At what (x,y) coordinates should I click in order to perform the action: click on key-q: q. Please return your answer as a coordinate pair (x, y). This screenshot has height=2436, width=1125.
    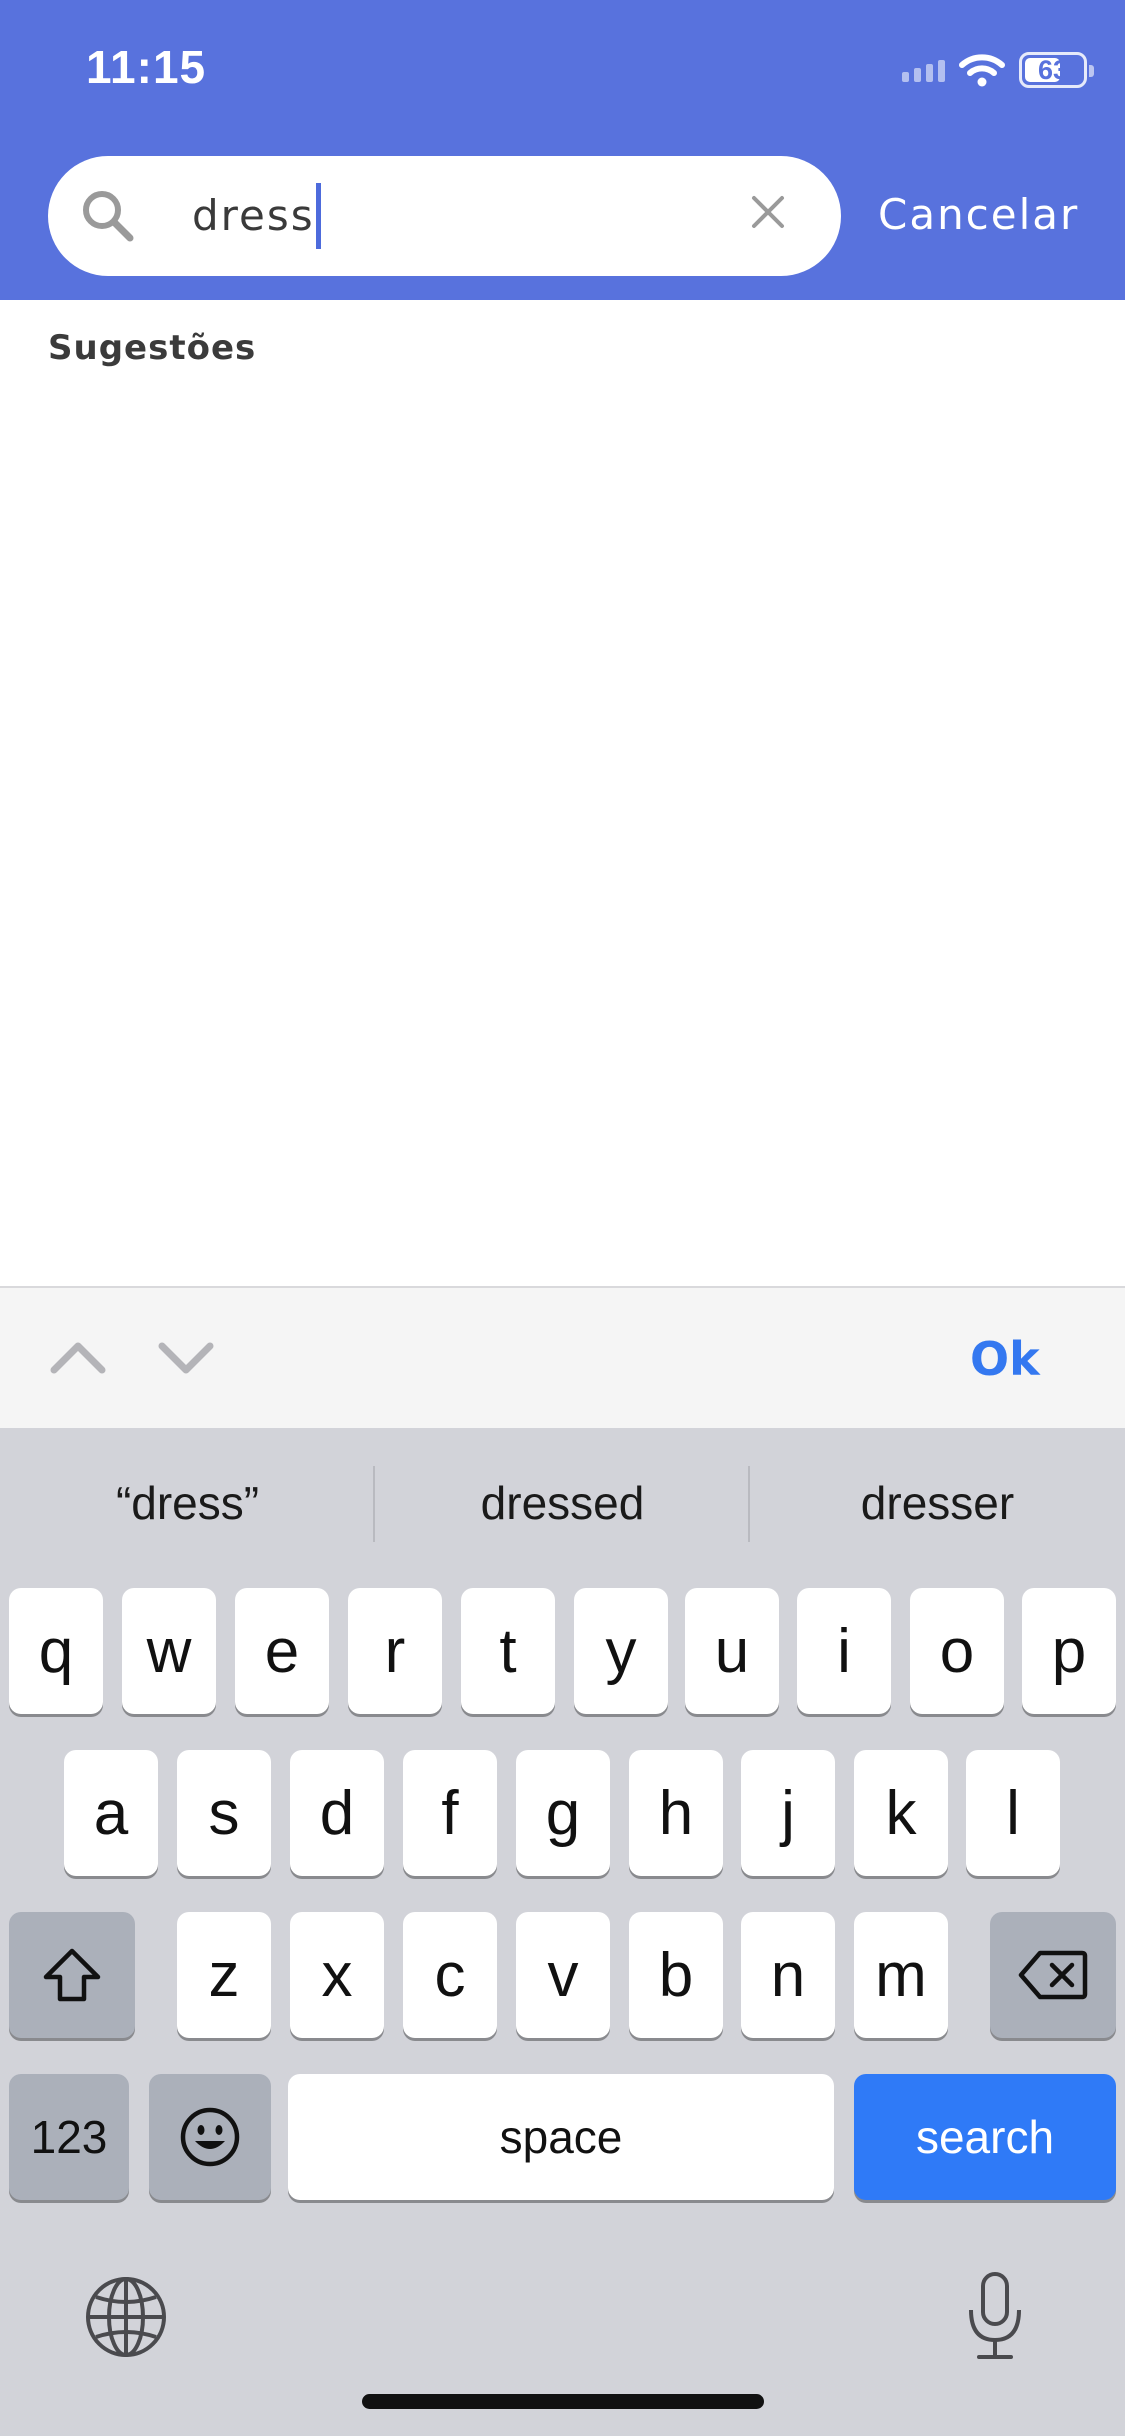
    Looking at the image, I should click on (56, 1651).